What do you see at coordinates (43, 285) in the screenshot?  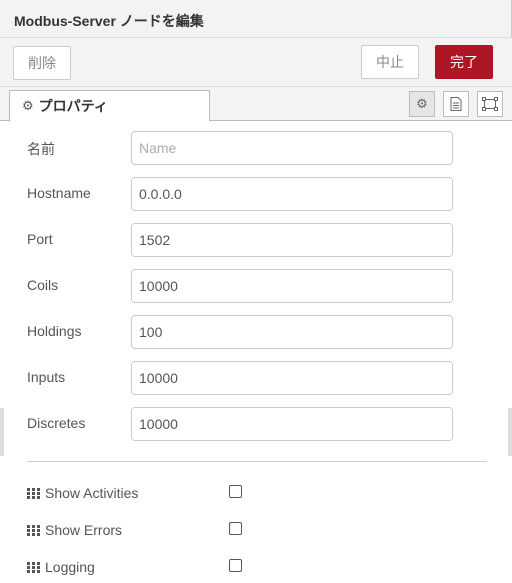 I see `coils-label: Coils` at bounding box center [43, 285].